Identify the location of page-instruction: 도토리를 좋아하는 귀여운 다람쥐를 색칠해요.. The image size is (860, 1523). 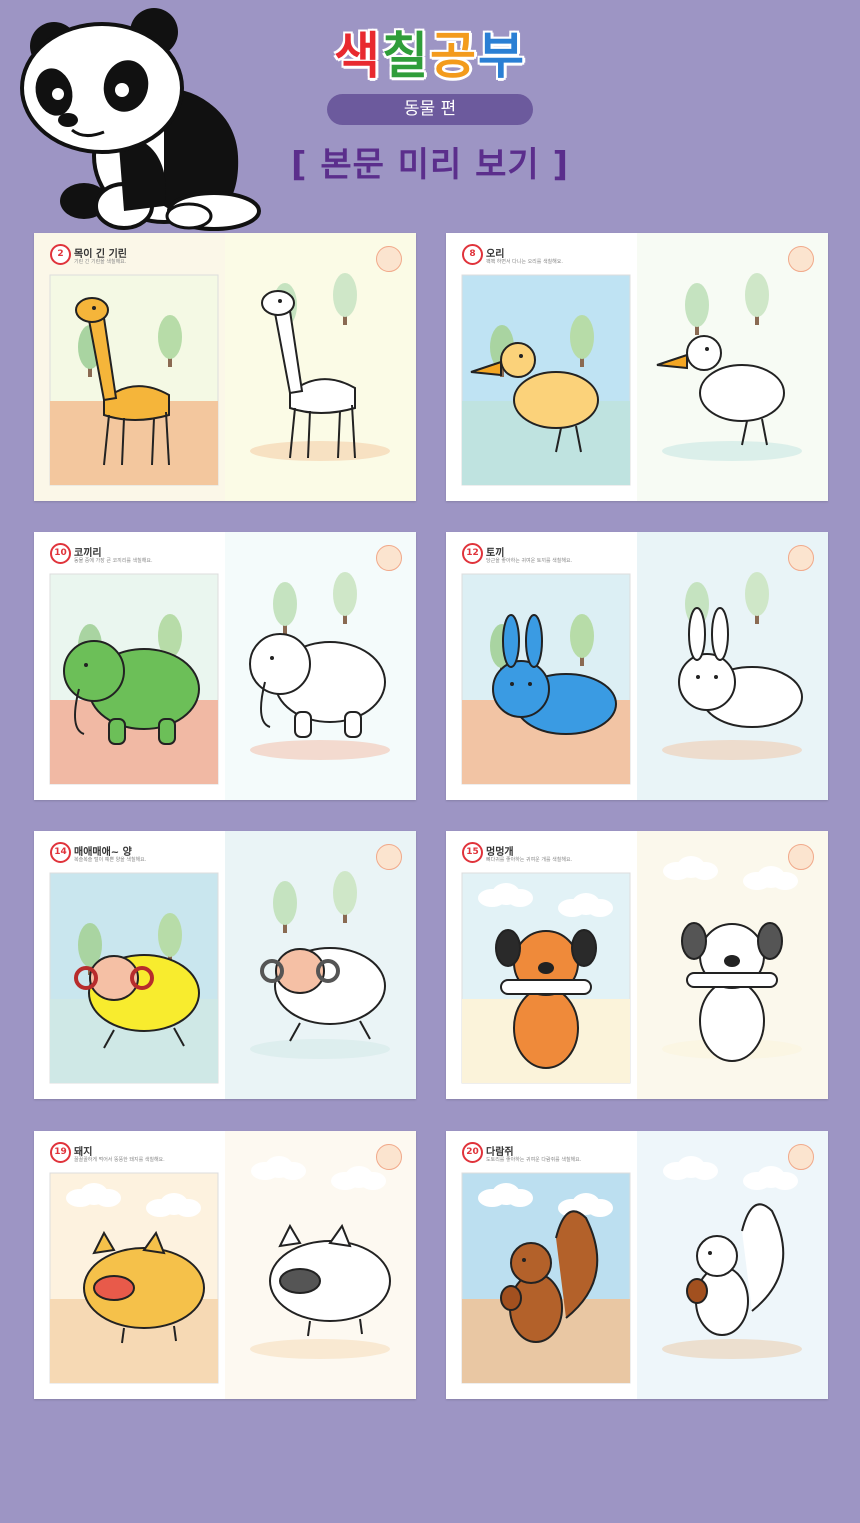
(534, 1160).